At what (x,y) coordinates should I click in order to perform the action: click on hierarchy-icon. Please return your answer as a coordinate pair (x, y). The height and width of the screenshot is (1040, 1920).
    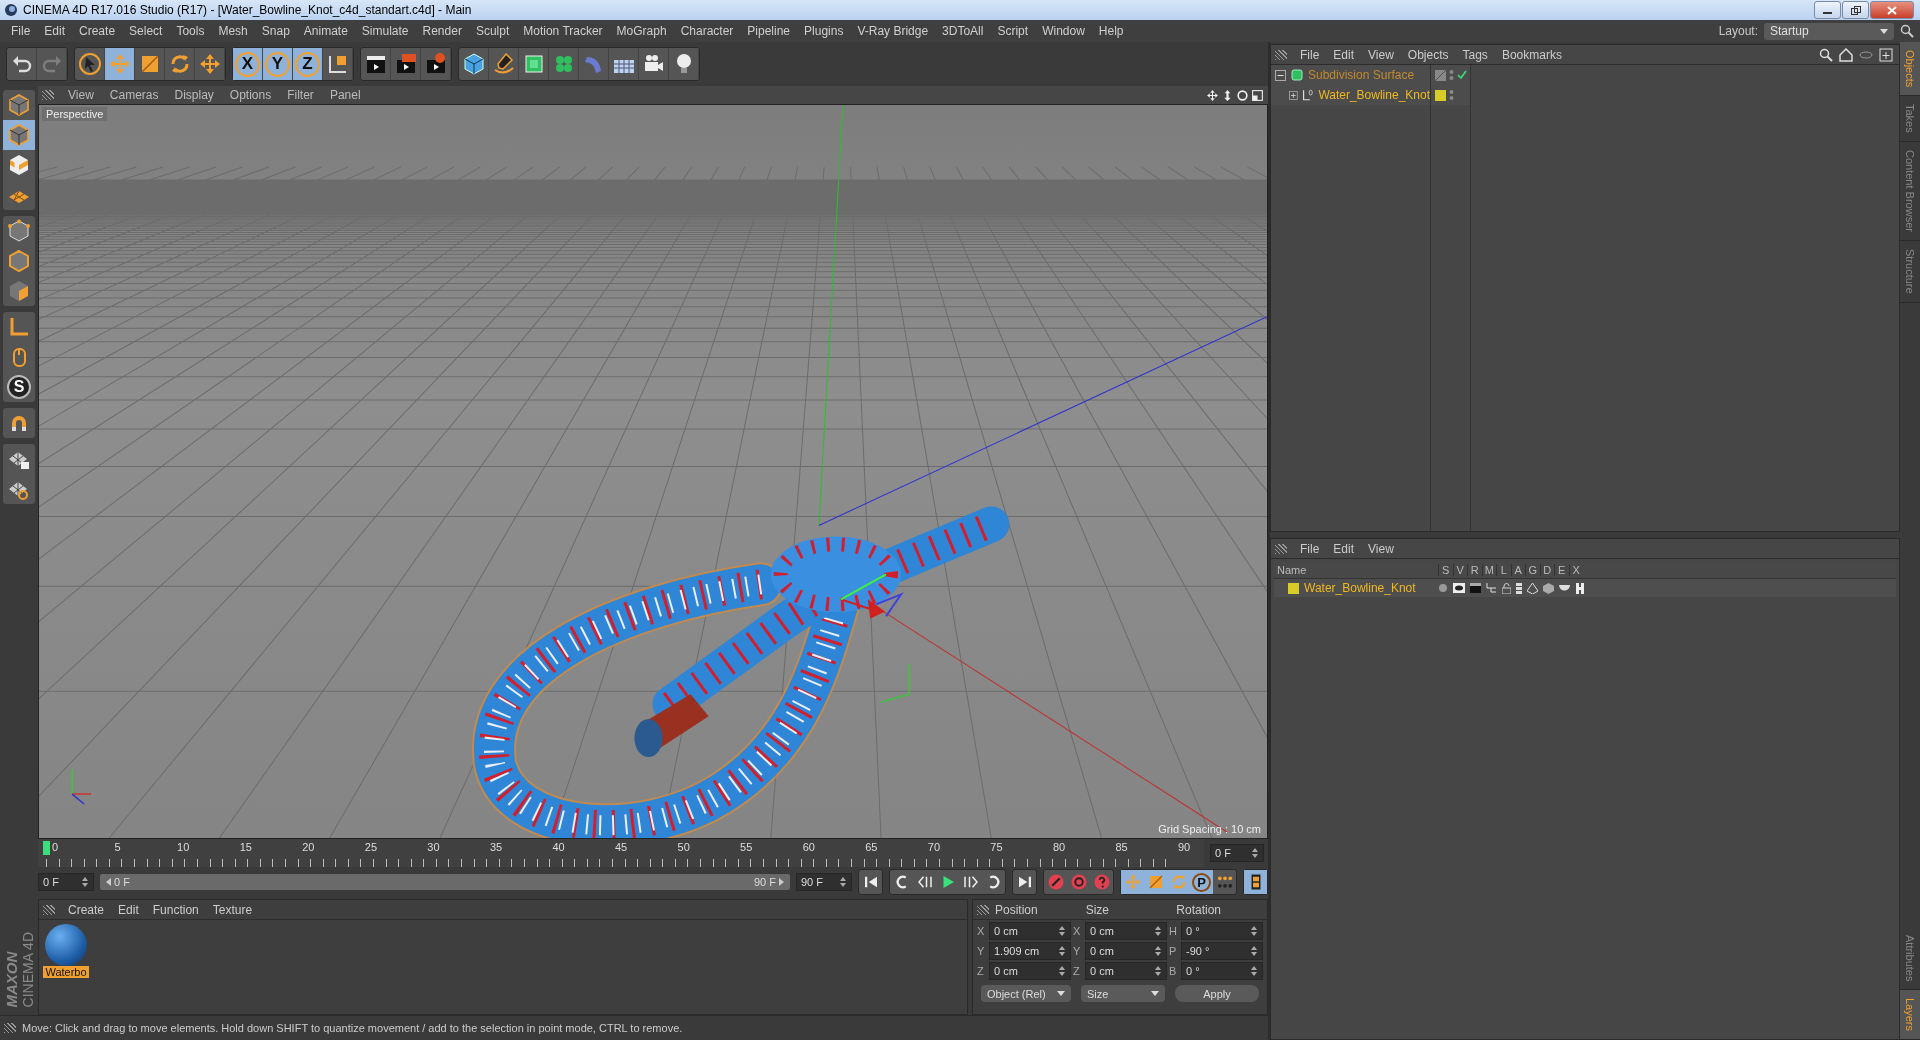
    Looking at the image, I should click on (1491, 588).